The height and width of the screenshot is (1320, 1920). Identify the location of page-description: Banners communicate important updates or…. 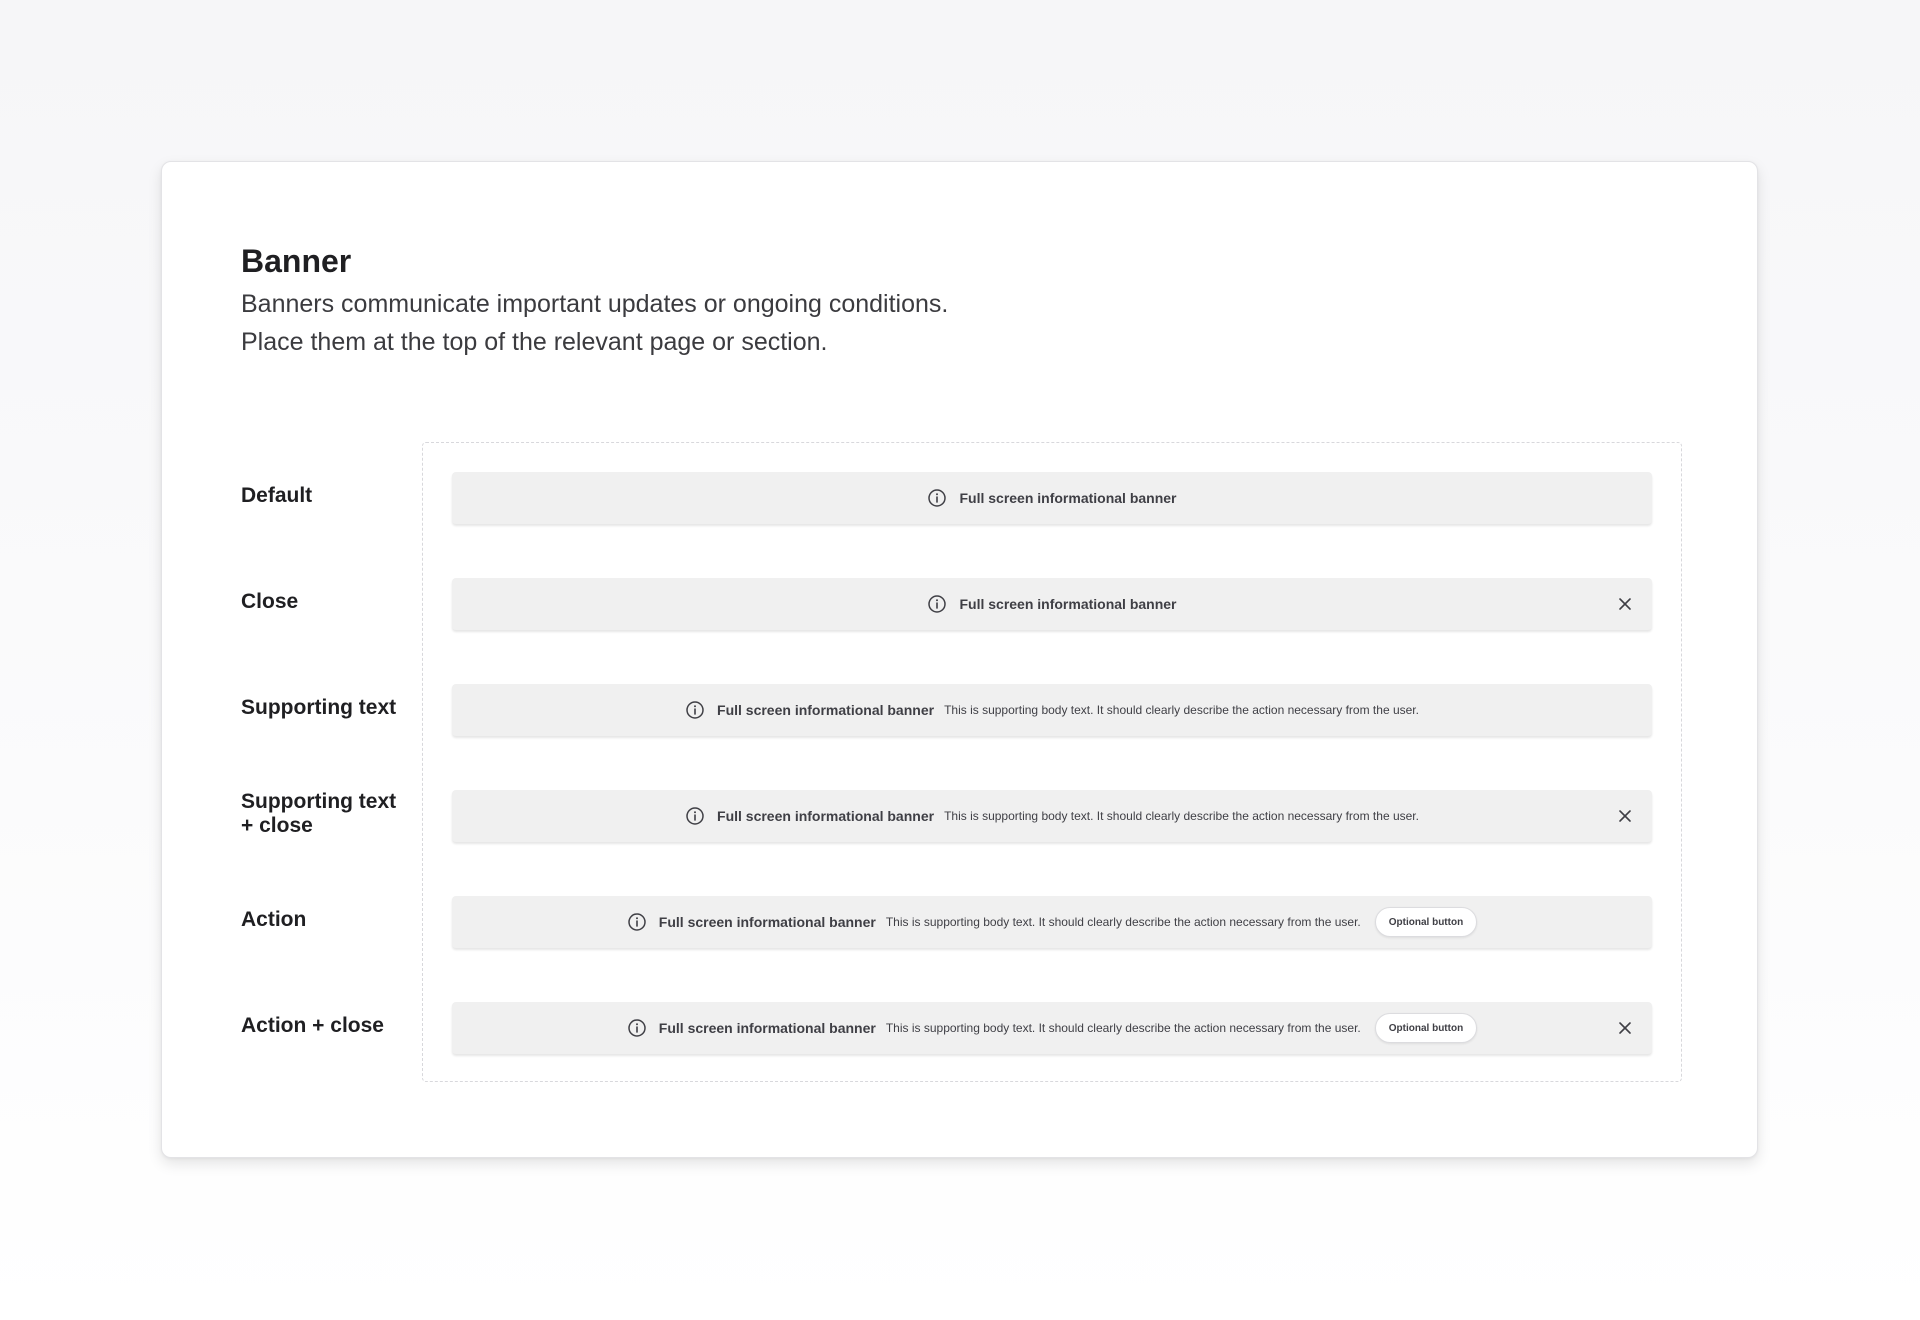
(594, 323).